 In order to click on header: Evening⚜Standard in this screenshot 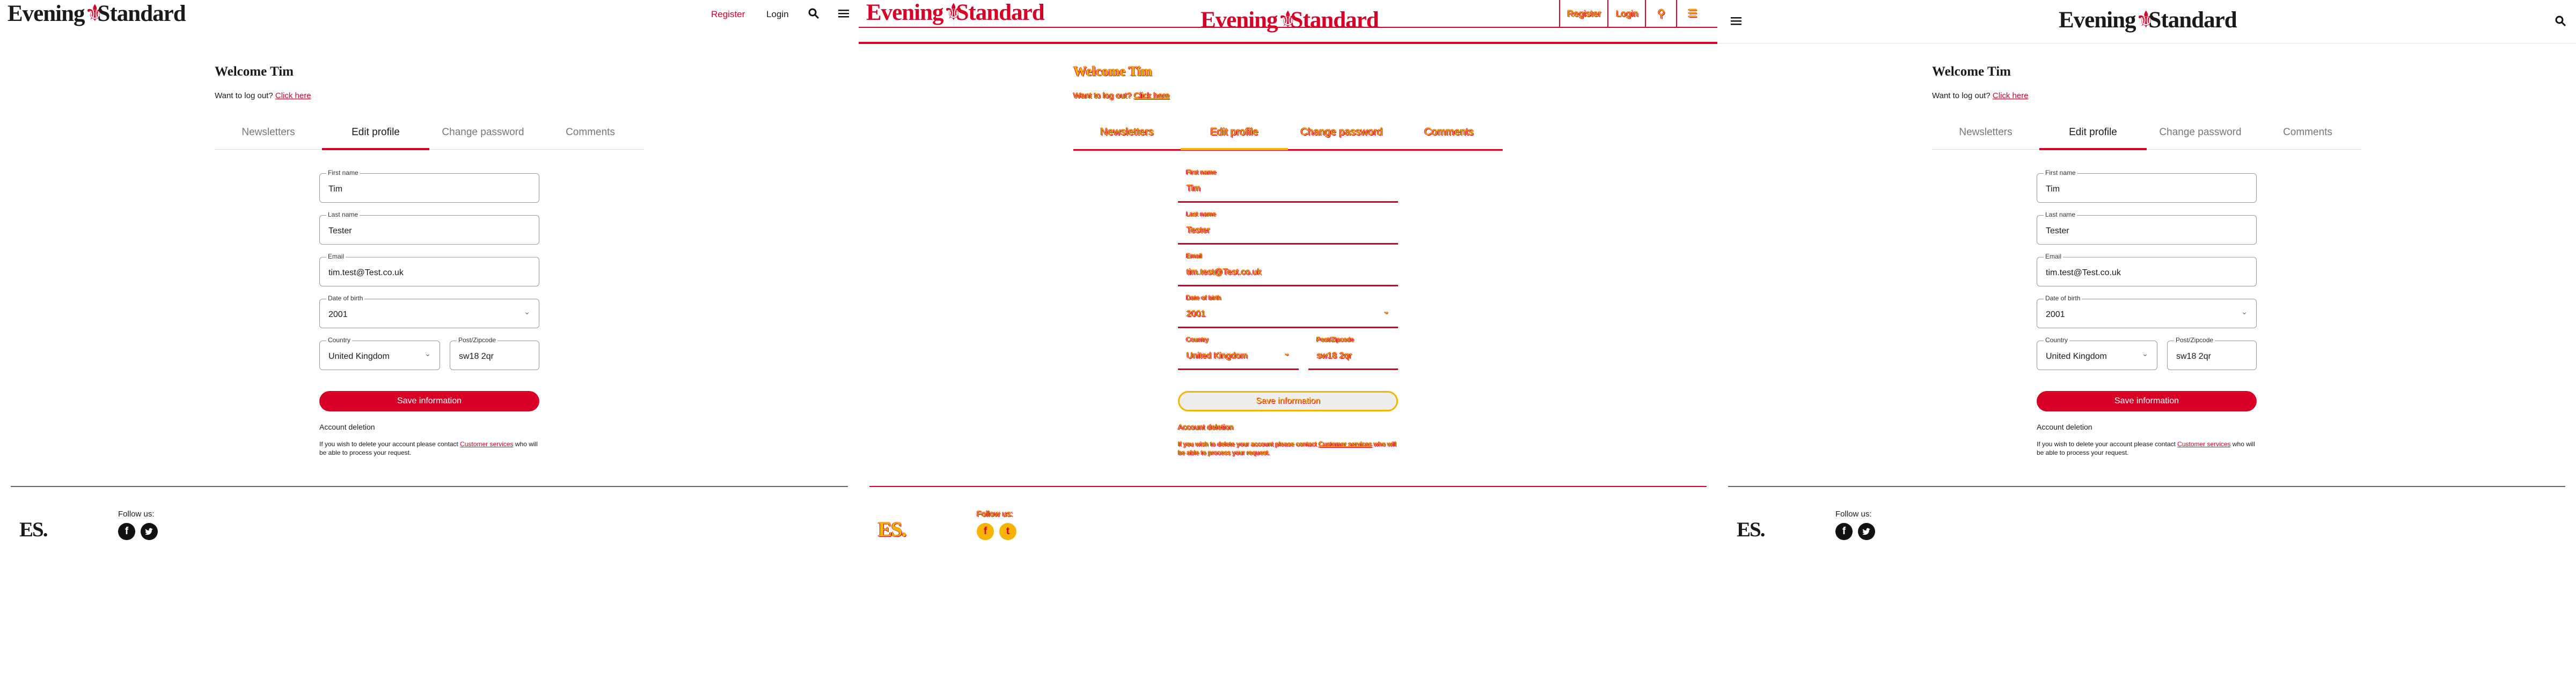, I will do `click(2146, 16)`.